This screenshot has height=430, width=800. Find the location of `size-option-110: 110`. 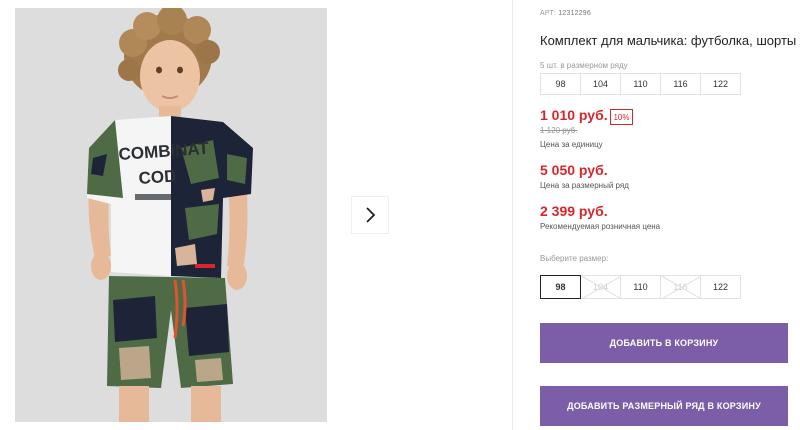

size-option-110: 110 is located at coordinates (640, 287).